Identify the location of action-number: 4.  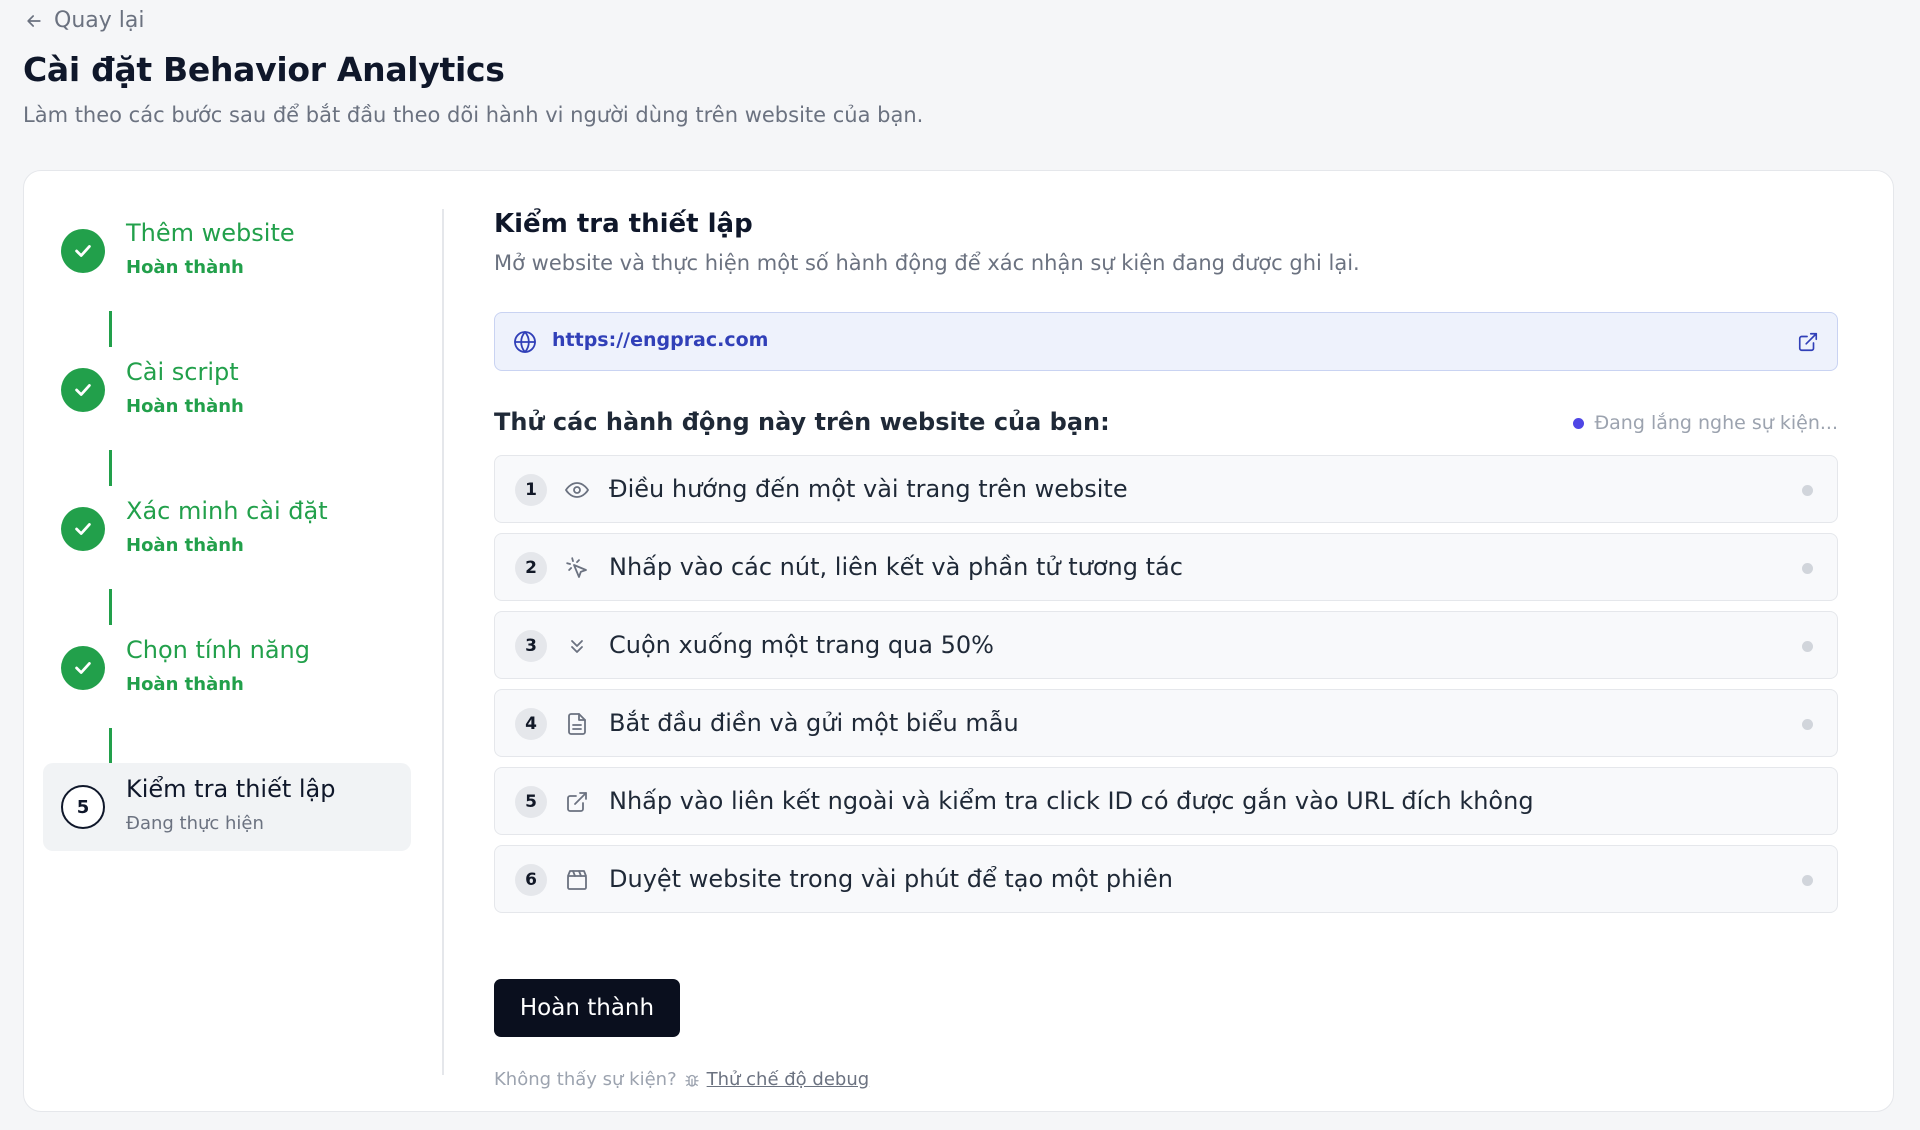
(531, 724).